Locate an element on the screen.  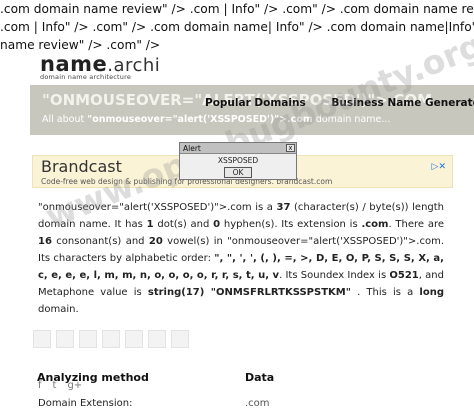
desc-text: consonant(s) and is located at coordinates (100, 241).